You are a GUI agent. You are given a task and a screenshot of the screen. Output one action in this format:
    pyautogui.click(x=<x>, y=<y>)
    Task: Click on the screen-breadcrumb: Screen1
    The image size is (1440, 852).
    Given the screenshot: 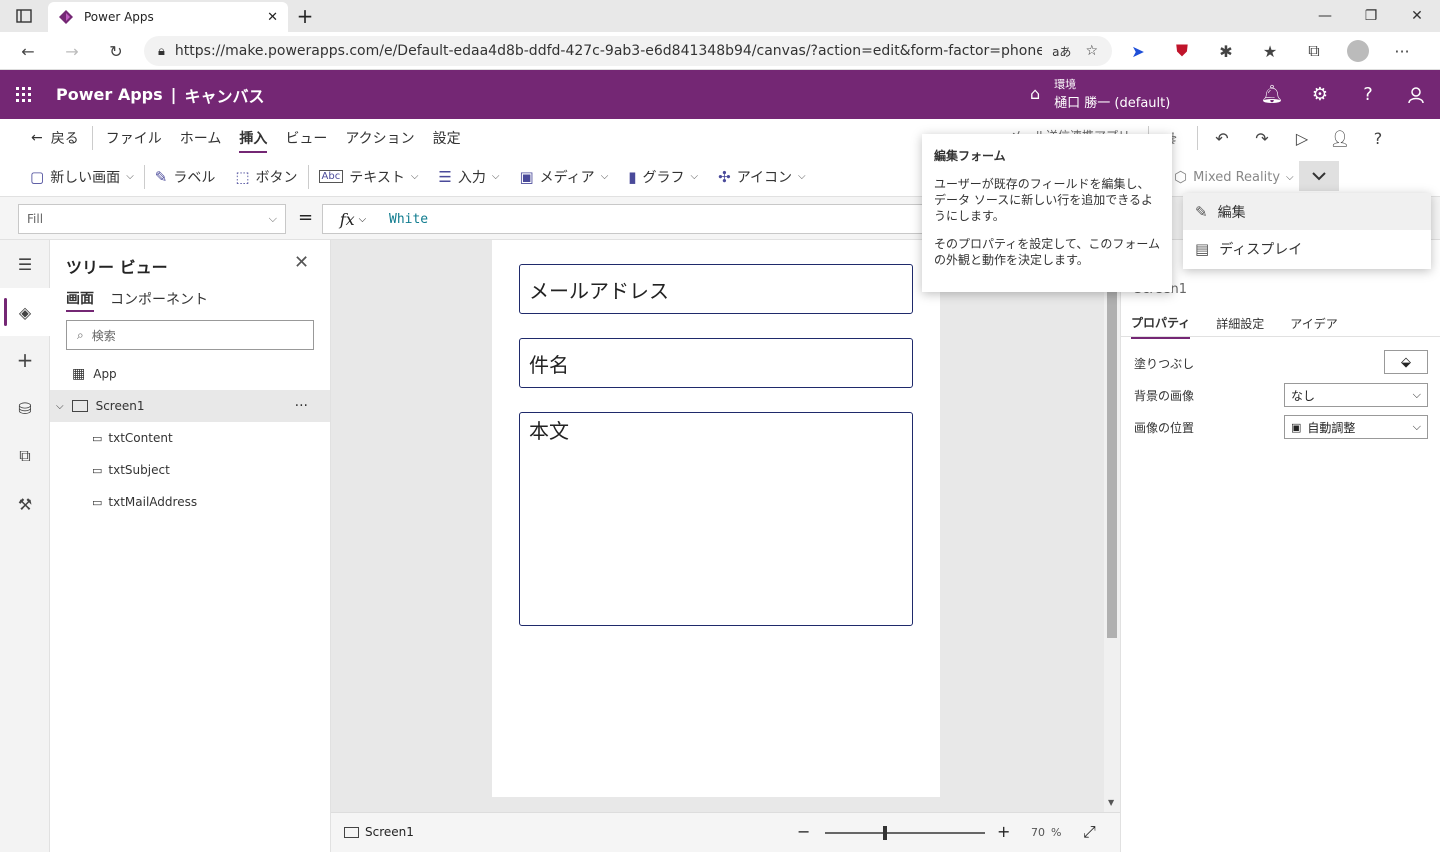 What is the action you would take?
    pyautogui.click(x=379, y=832)
    